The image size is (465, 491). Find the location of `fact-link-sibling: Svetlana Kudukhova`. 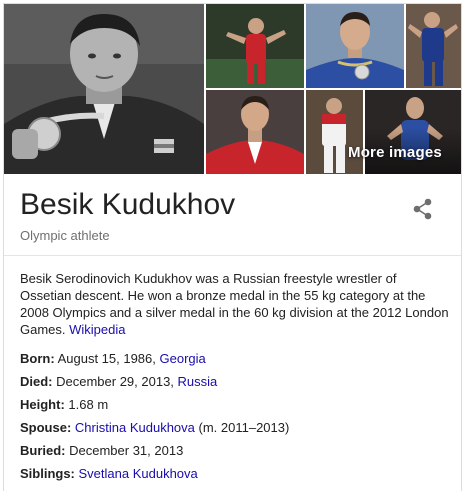

fact-link-sibling: Svetlana Kudukhova is located at coordinates (138, 473).